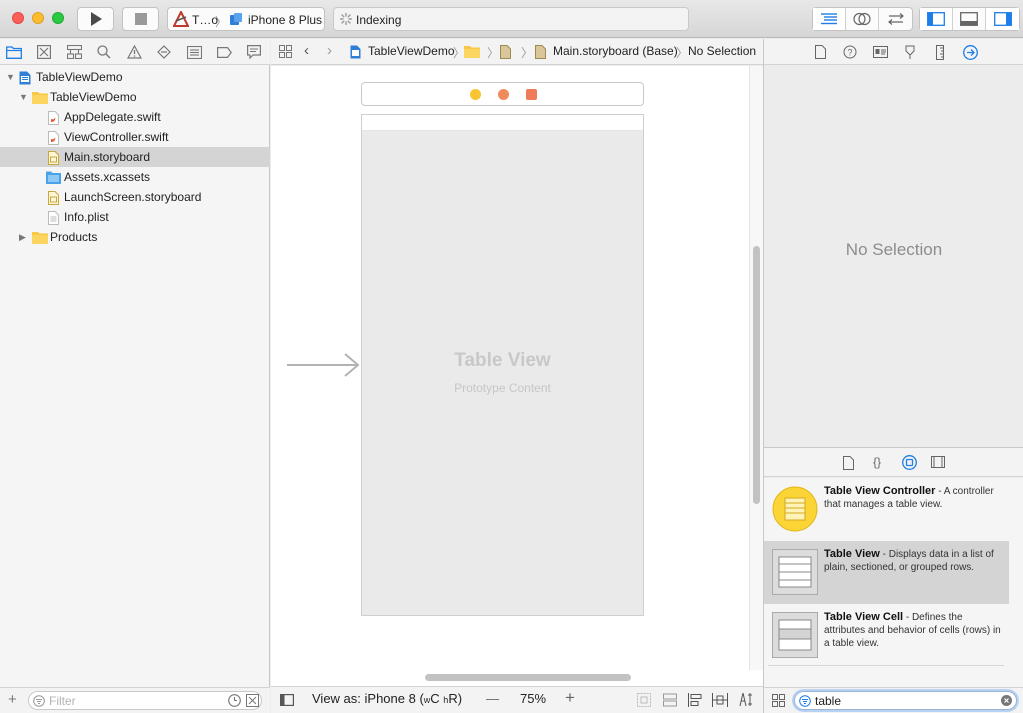 The image size is (1023, 713). What do you see at coordinates (778, 700) in the screenshot?
I see `grid-view-icon` at bounding box center [778, 700].